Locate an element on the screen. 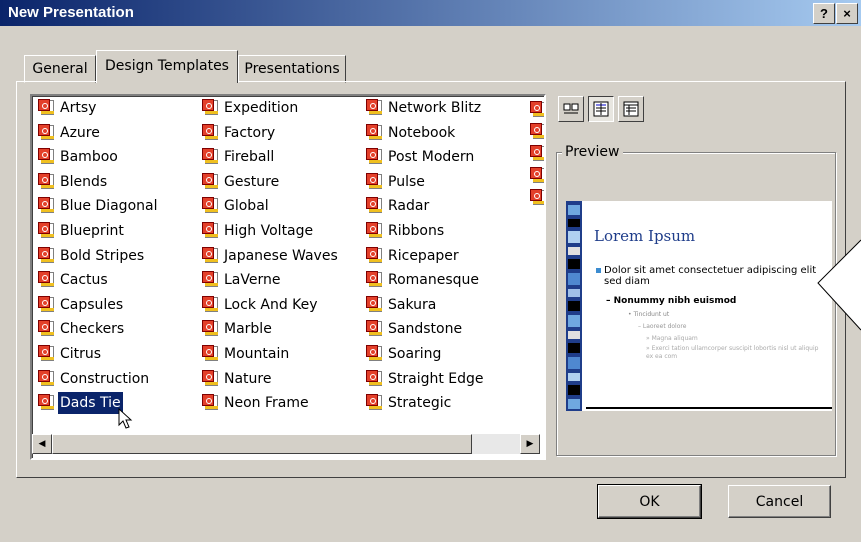 This screenshot has height=542, width=861. horizontal-scrollbar: ◀ ▶ is located at coordinates (286, 444).